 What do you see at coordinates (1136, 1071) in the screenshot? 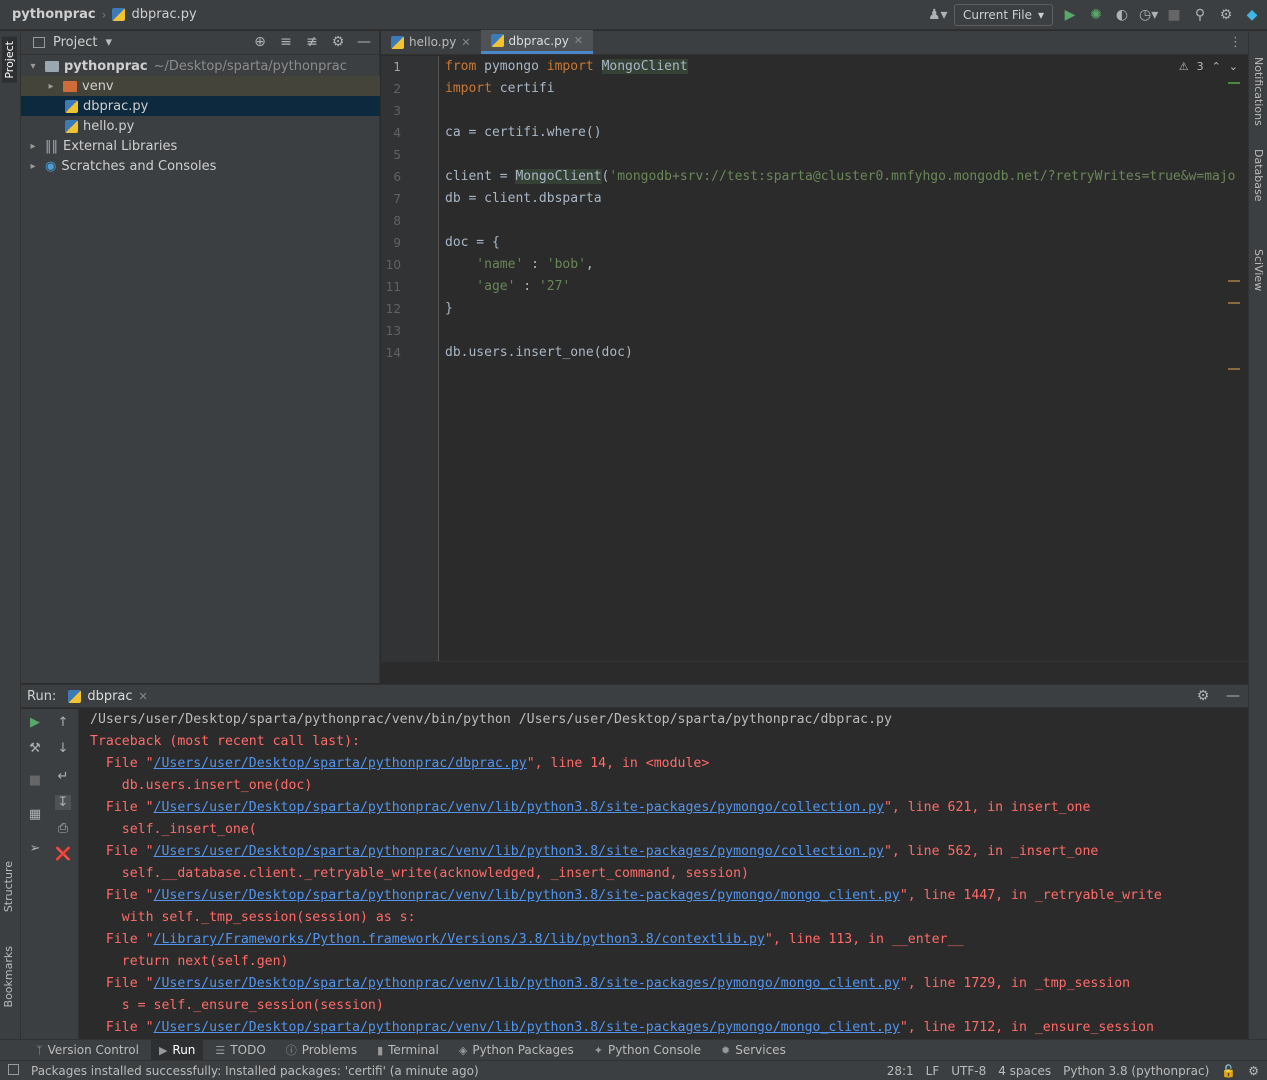
I see `python-interpreter: Python 3.8 (pythonprac)` at bounding box center [1136, 1071].